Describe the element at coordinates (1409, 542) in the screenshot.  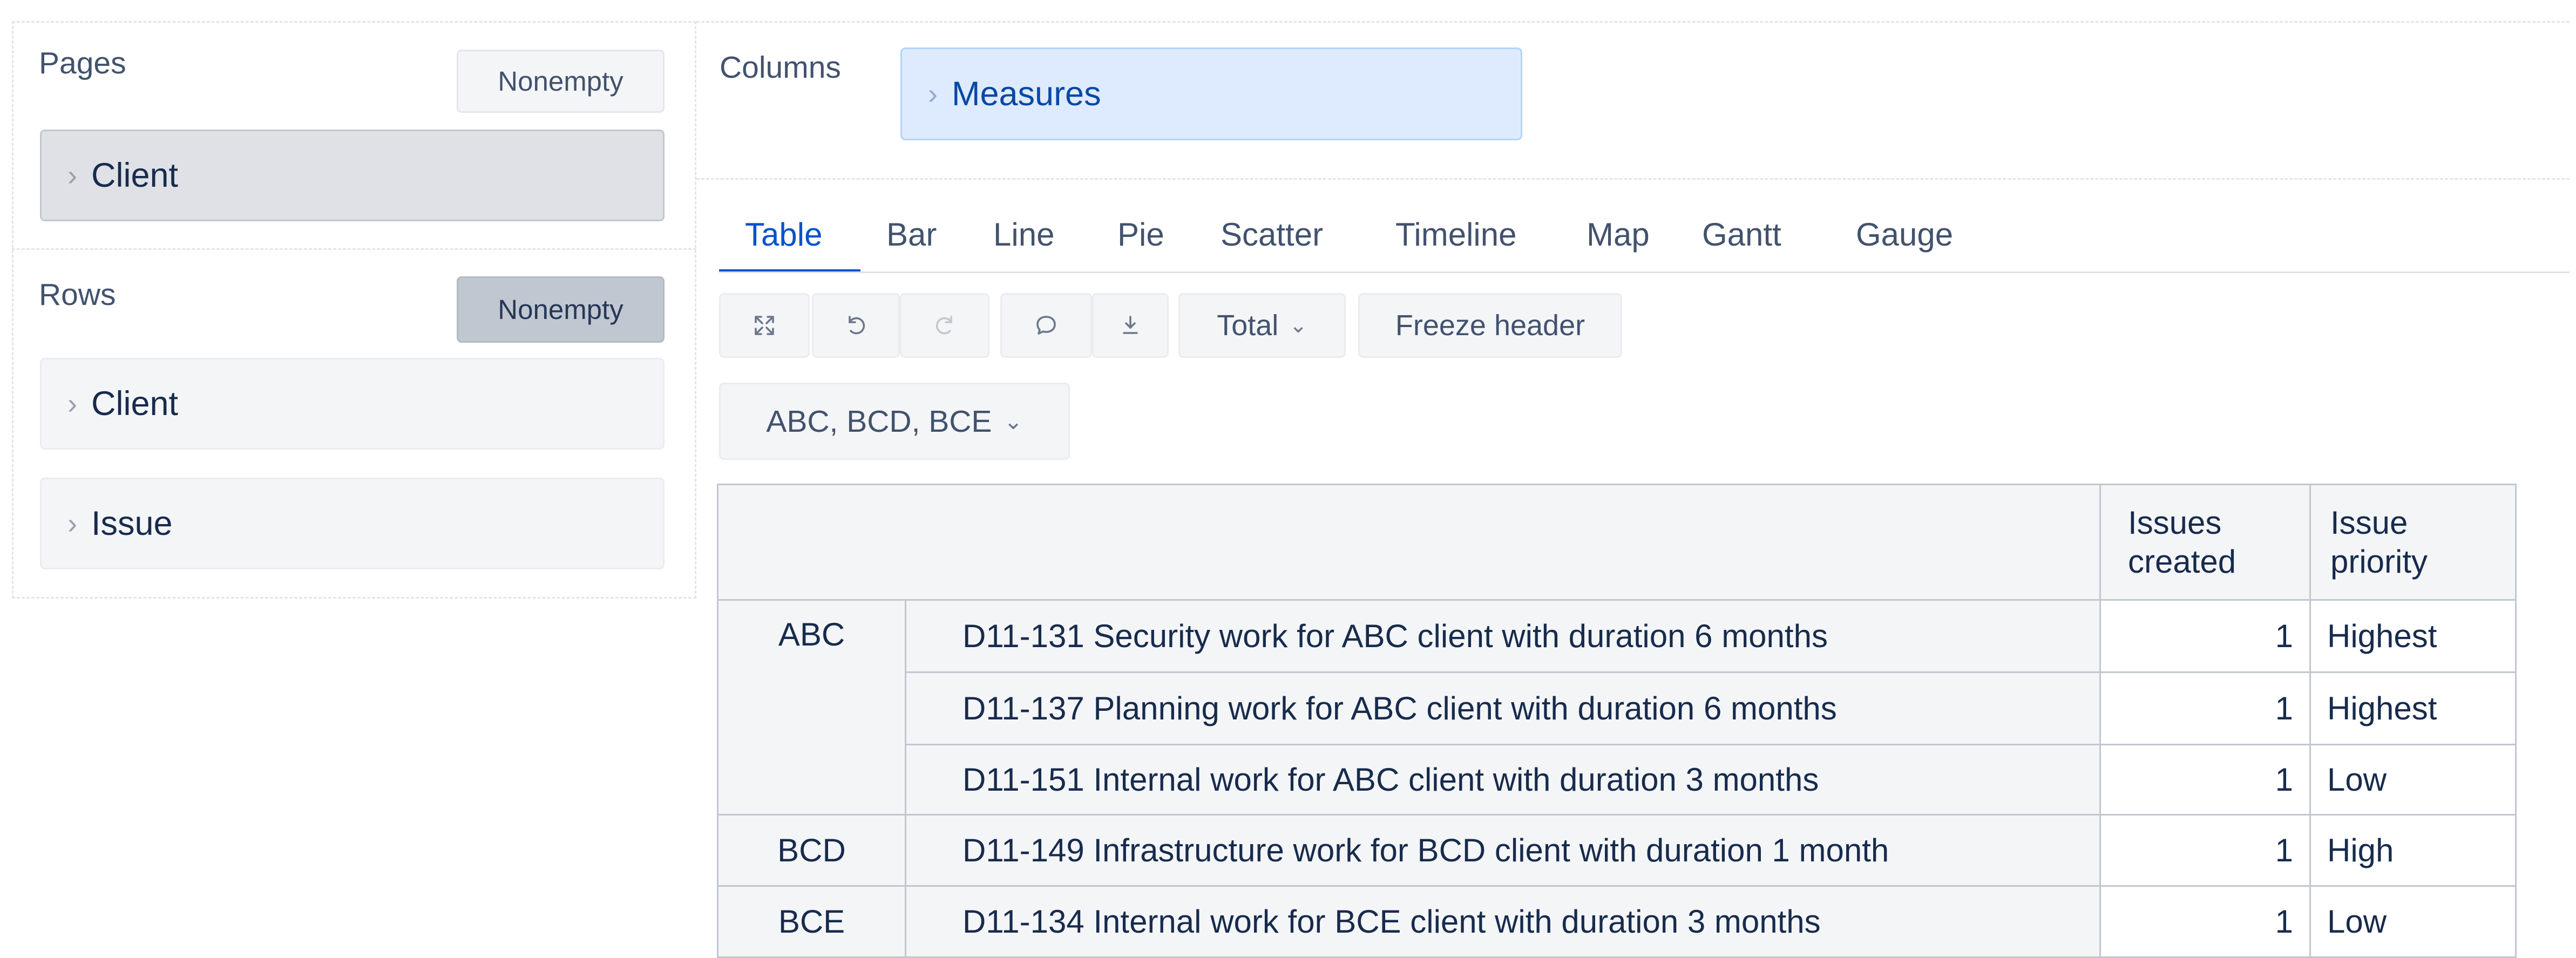
I see `table-corner-header` at that location.